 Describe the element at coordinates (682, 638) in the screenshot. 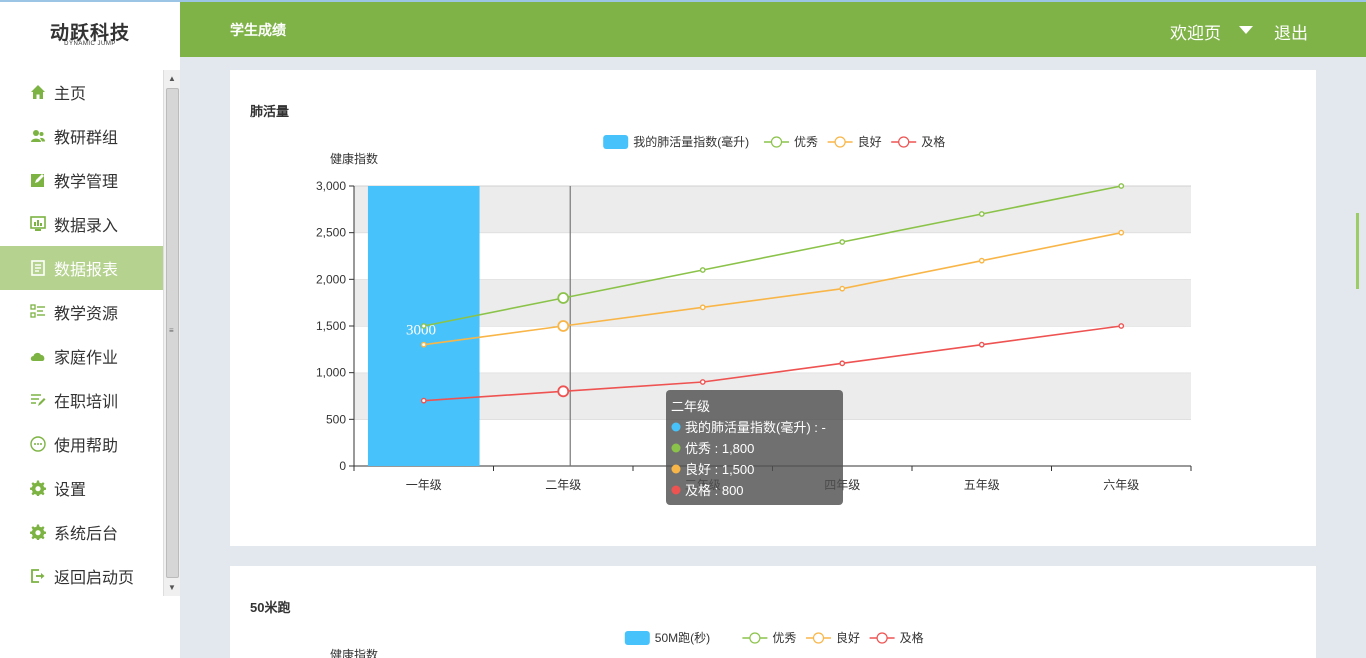

I see `legend-label: 50M跑(秒)` at that location.